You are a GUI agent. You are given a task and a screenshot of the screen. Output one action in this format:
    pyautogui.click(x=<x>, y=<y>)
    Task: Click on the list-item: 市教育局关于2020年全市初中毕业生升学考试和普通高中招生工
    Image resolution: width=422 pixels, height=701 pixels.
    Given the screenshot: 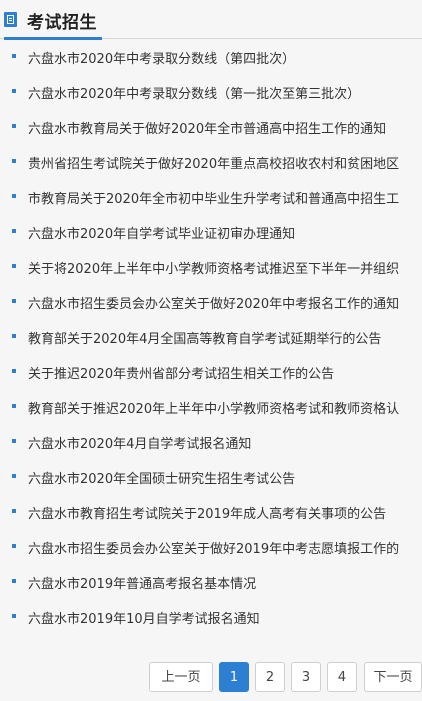 What is the action you would take?
    pyautogui.click(x=211, y=197)
    